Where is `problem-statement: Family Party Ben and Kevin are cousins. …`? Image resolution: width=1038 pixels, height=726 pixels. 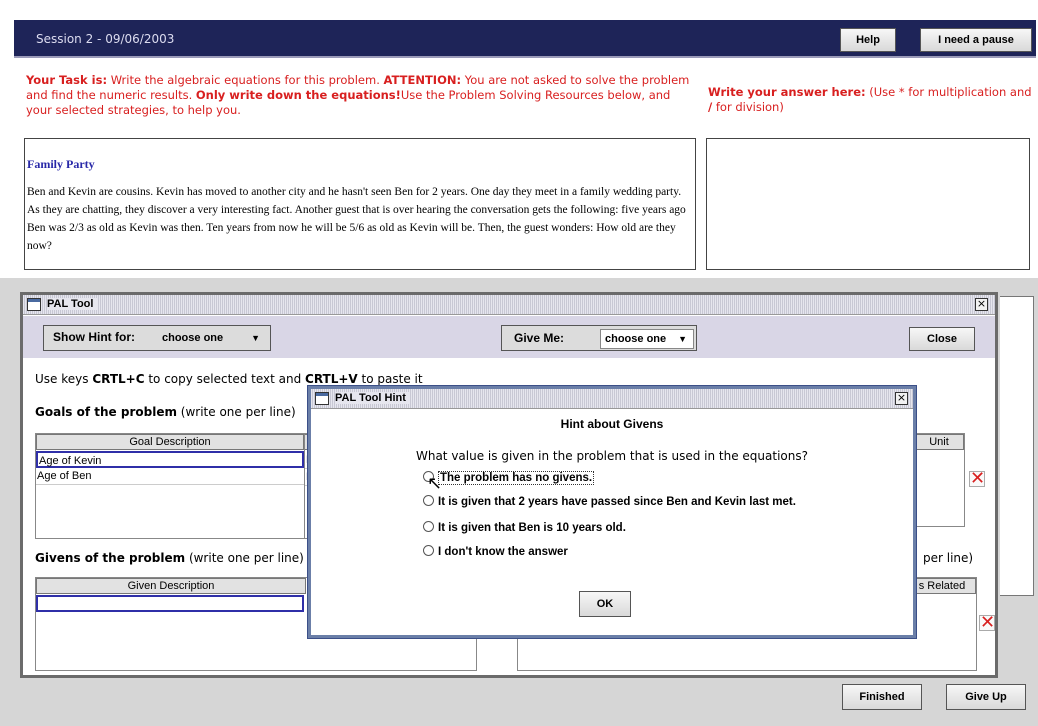 problem-statement: Family Party Ben and Kevin are cousins. … is located at coordinates (360, 204).